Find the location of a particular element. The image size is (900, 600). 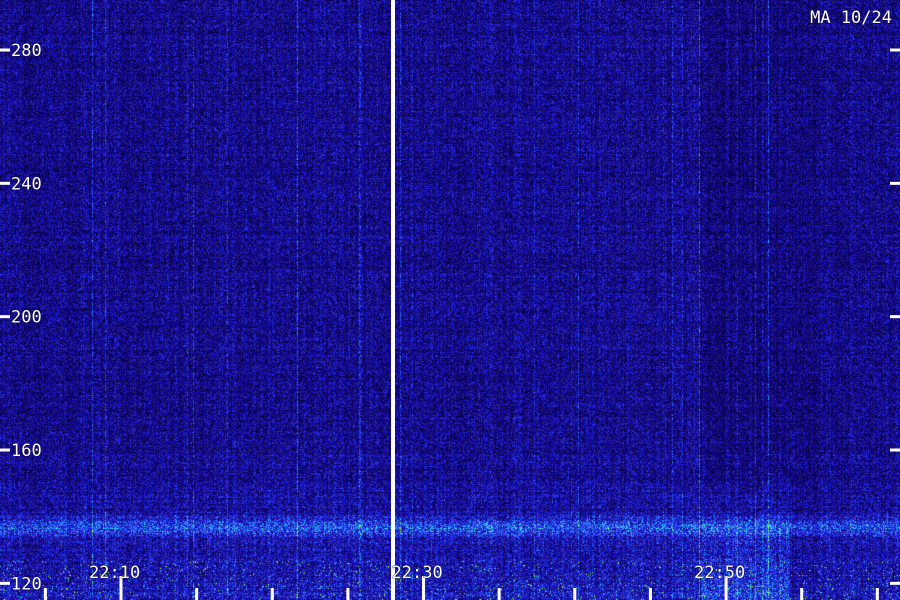

y-tick-label: 200 is located at coordinates (26, 318).